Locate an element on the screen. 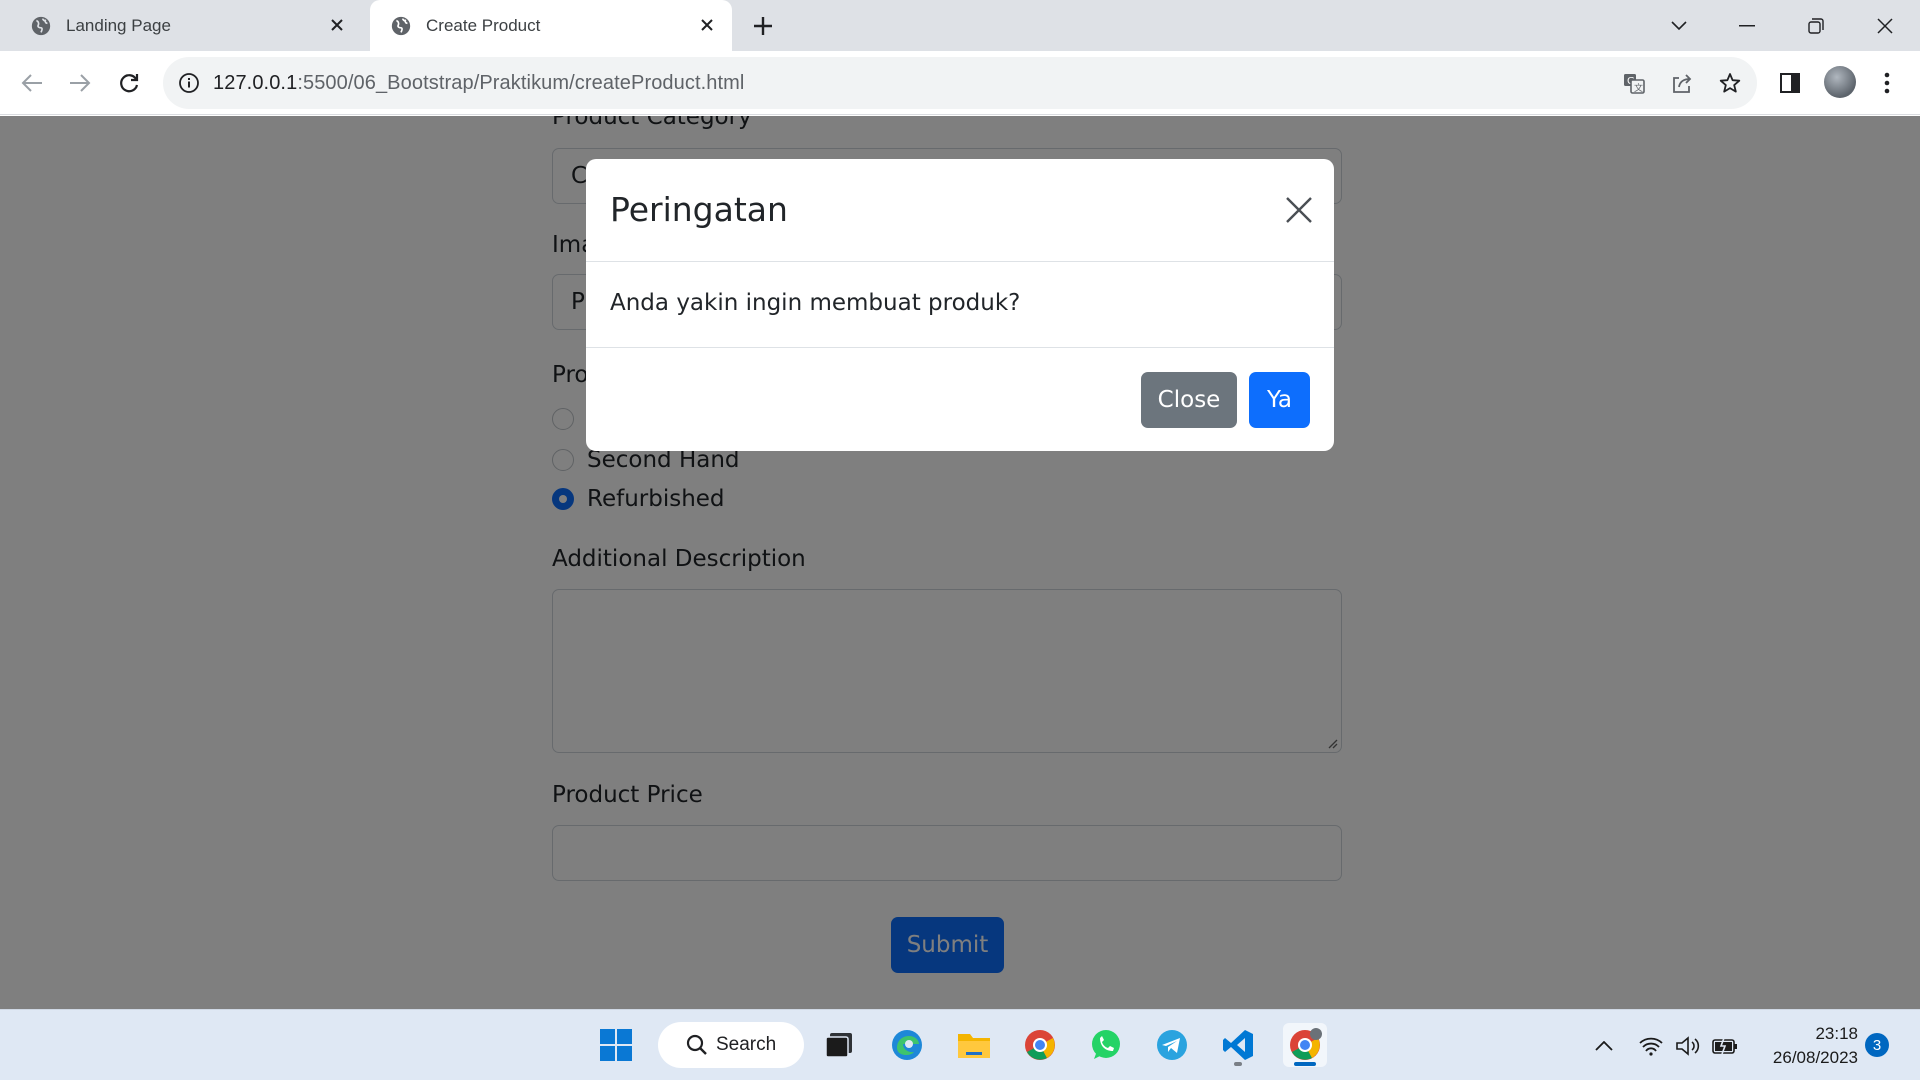 This screenshot has height=1080, width=1920. confirm-button: Ya is located at coordinates (1279, 400).